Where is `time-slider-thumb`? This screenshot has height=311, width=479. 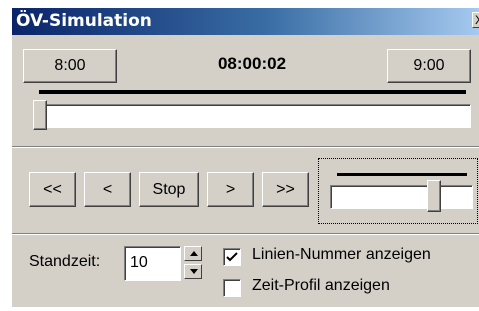 time-slider-thumb is located at coordinates (40, 115).